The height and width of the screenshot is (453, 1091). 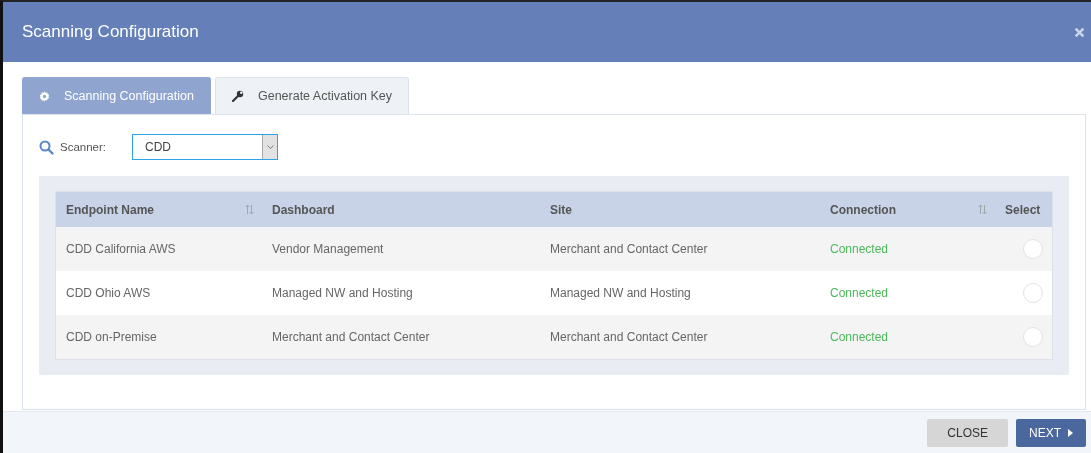 What do you see at coordinates (1023, 209) in the screenshot?
I see `column-header: Select` at bounding box center [1023, 209].